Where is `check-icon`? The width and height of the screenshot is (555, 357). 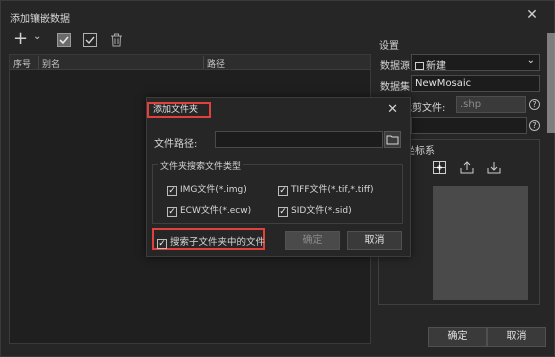 check-icon is located at coordinates (90, 41).